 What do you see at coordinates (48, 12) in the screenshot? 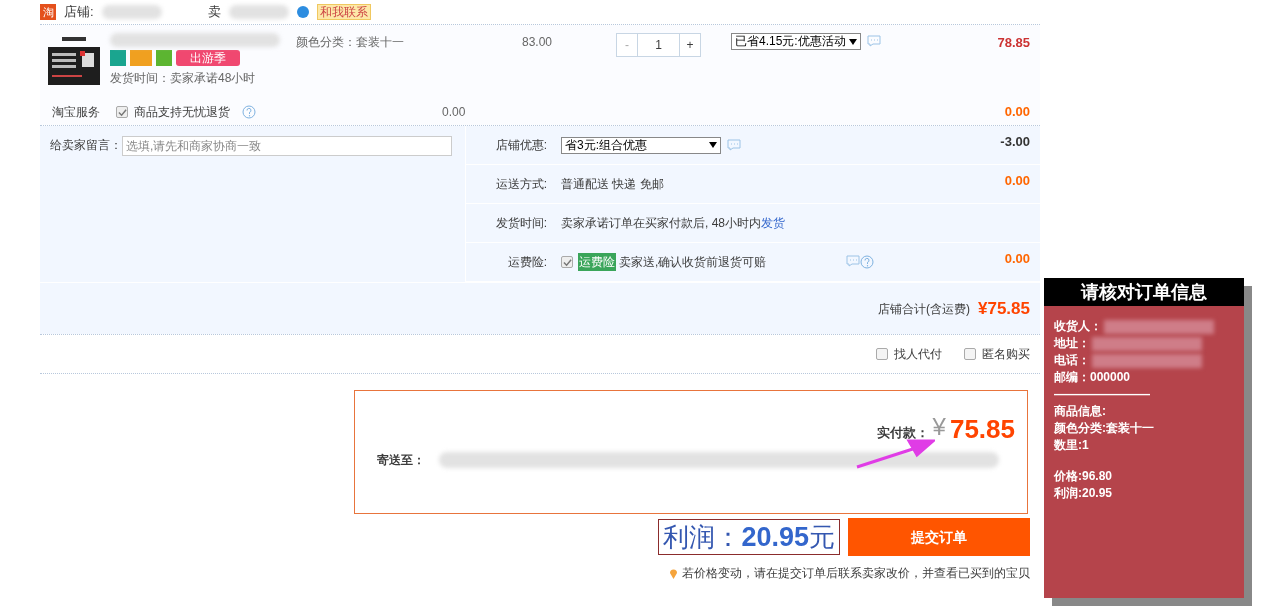
I see `taobao-logo: 淘` at bounding box center [48, 12].